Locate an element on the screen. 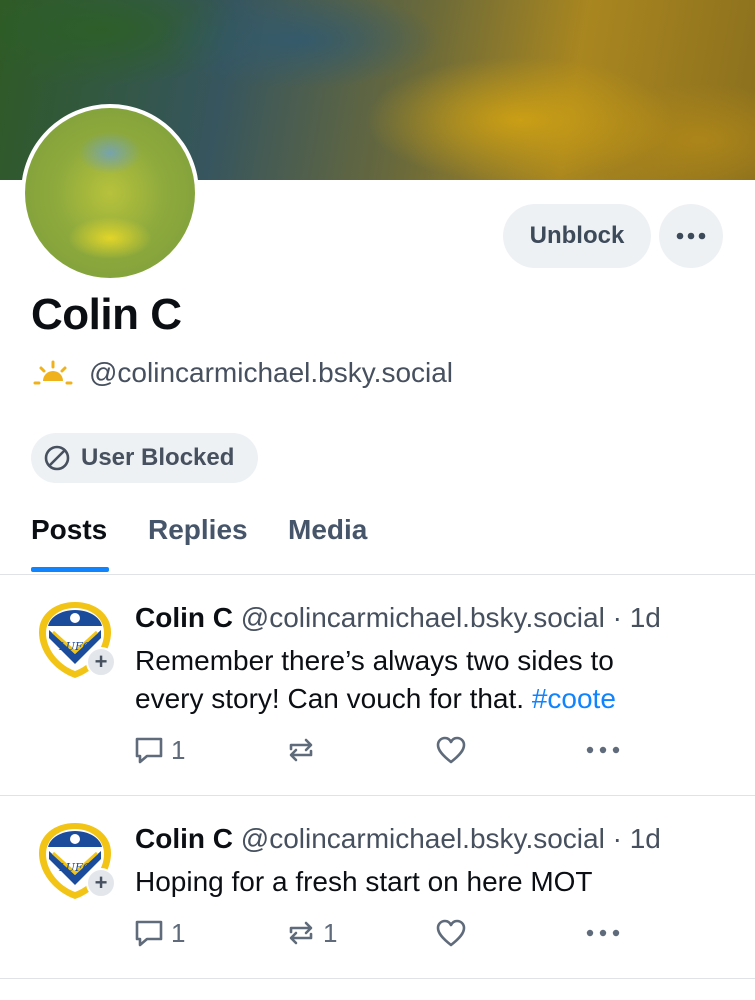 The image size is (755, 1000). unblock-button: Unblock is located at coordinates (577, 236).